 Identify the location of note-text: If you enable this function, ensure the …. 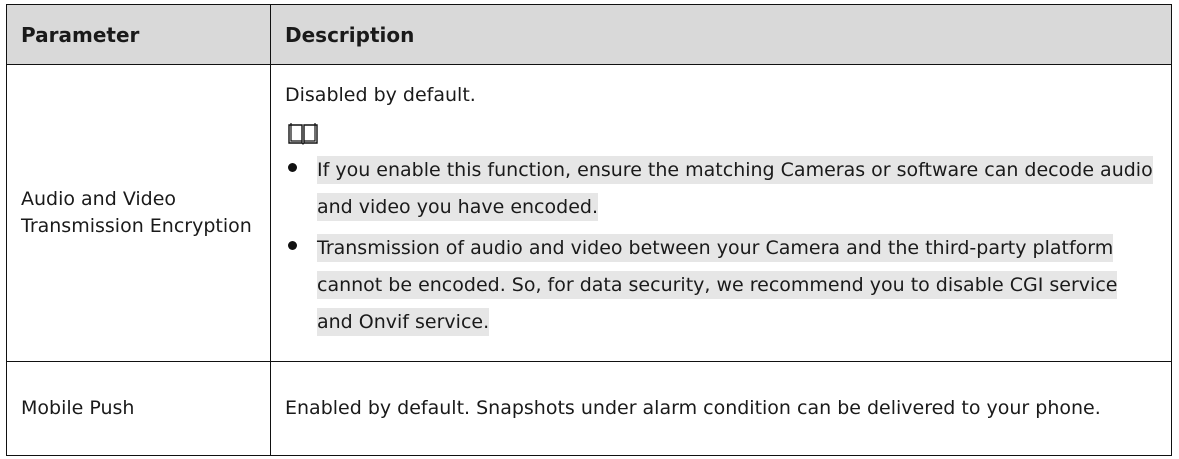
(735, 188).